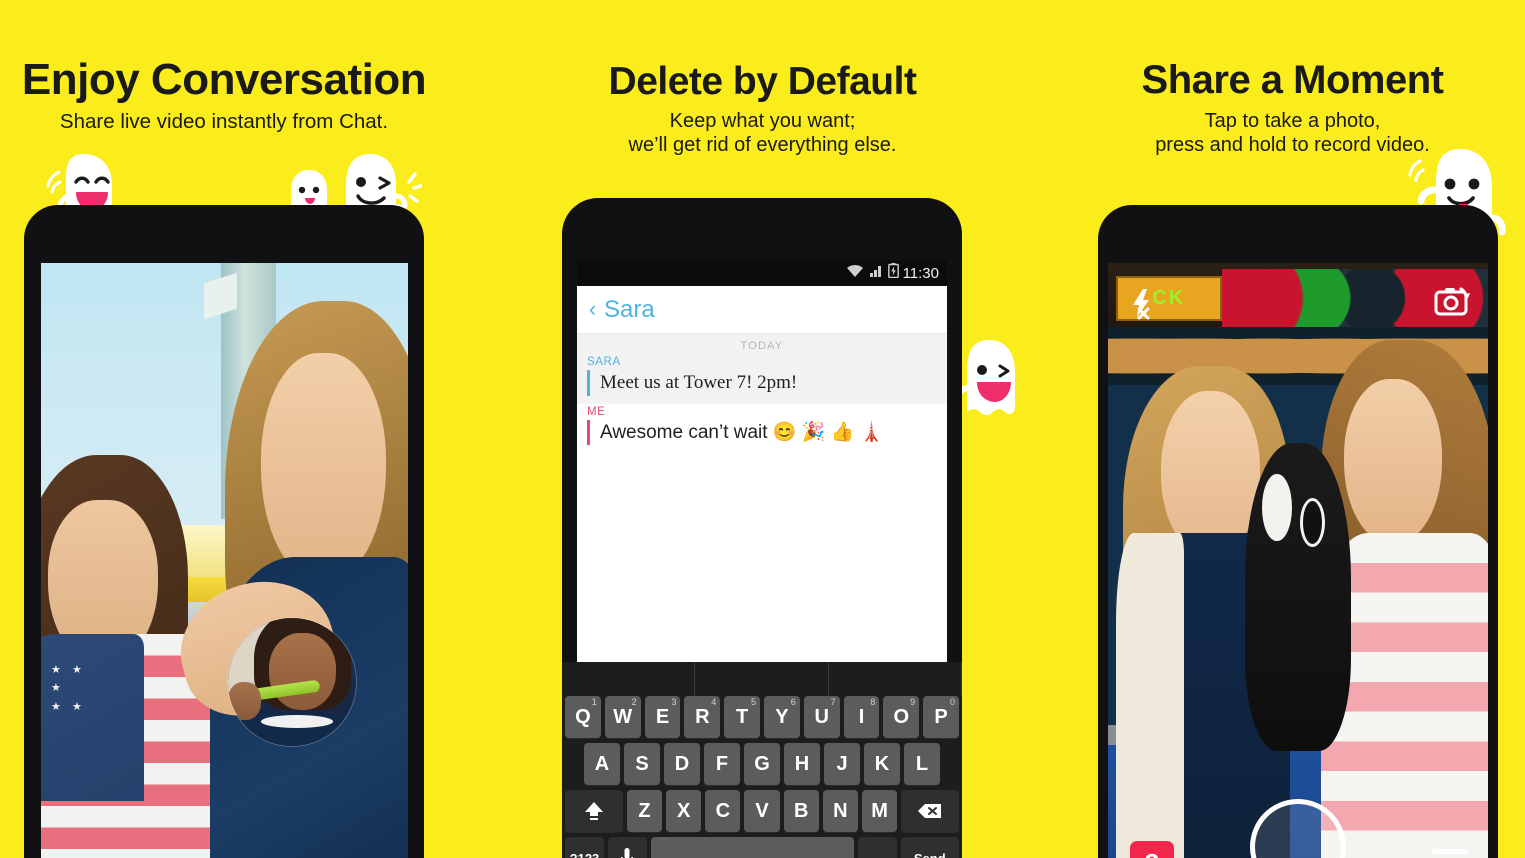  What do you see at coordinates (762, 81) in the screenshot?
I see `page-title-mid: Delete by Default` at bounding box center [762, 81].